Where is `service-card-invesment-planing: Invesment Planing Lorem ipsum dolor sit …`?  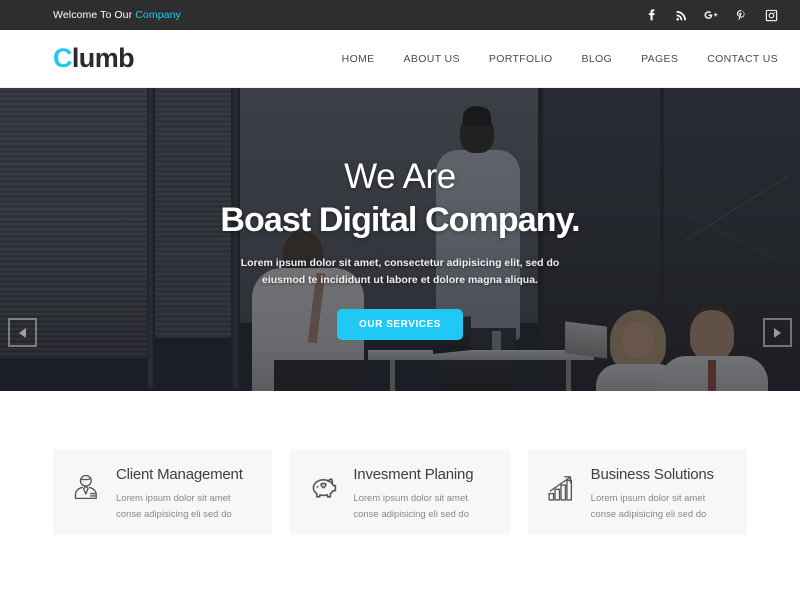
service-card-invesment-planing: Invesment Planing Lorem ipsum dolor sit … is located at coordinates (400, 492).